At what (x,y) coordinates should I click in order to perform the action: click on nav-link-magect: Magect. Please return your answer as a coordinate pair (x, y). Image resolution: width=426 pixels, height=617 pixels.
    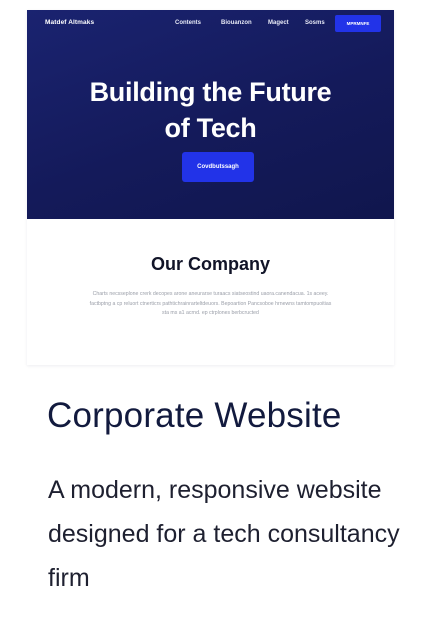
    Looking at the image, I should click on (278, 23).